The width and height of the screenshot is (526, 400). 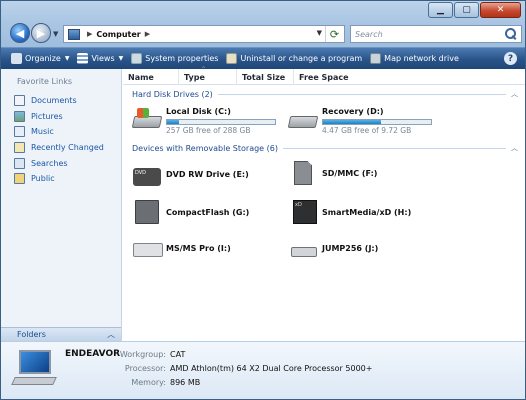 I want to click on uninstall-program-button: Uninstall or change a program, so click(x=294, y=59).